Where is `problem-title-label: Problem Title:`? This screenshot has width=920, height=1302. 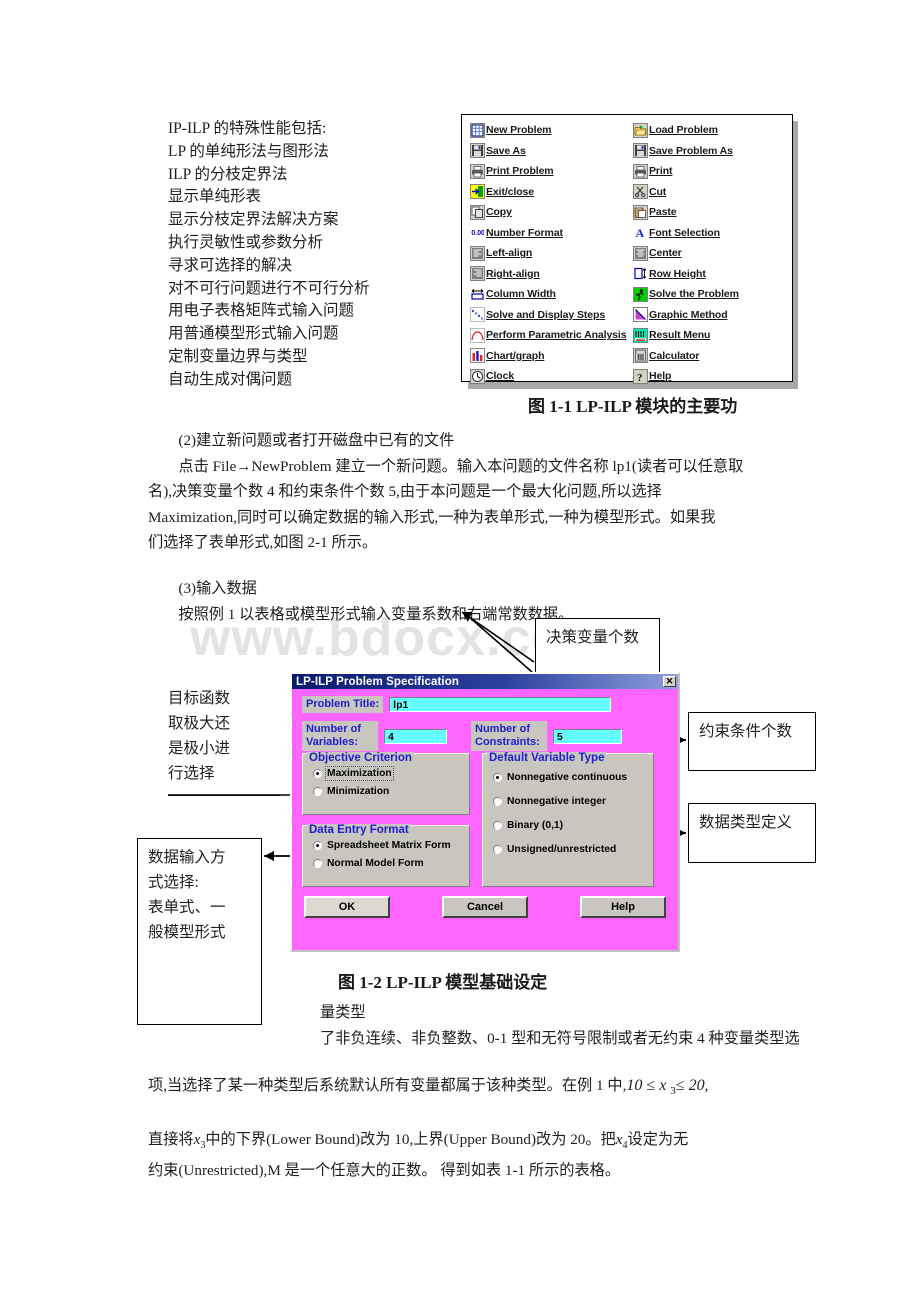
problem-title-label: Problem Title: is located at coordinates (343, 704).